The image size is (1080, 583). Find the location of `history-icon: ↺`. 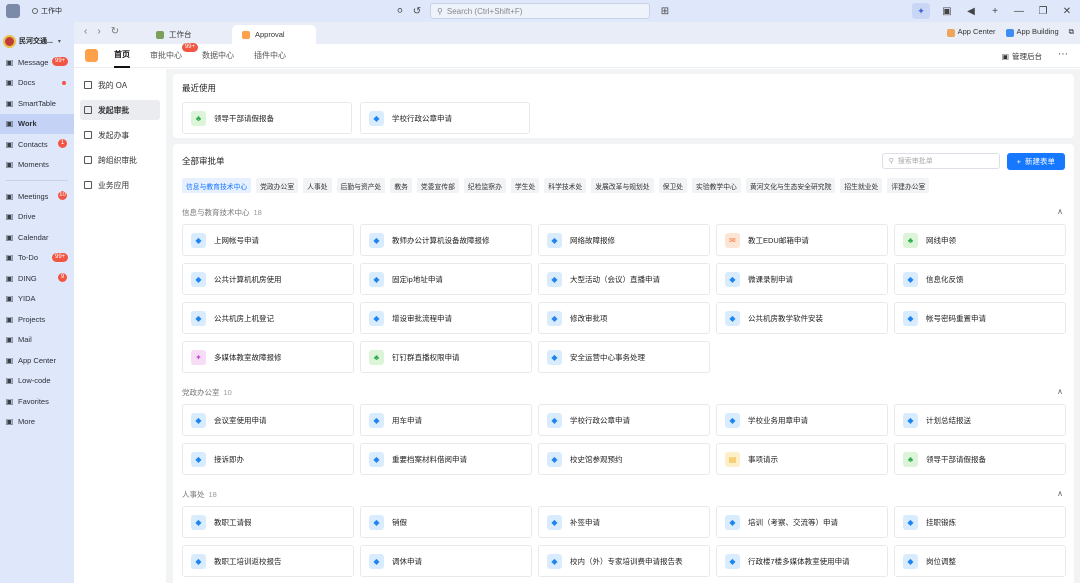

history-icon: ↺ is located at coordinates (417, 11).